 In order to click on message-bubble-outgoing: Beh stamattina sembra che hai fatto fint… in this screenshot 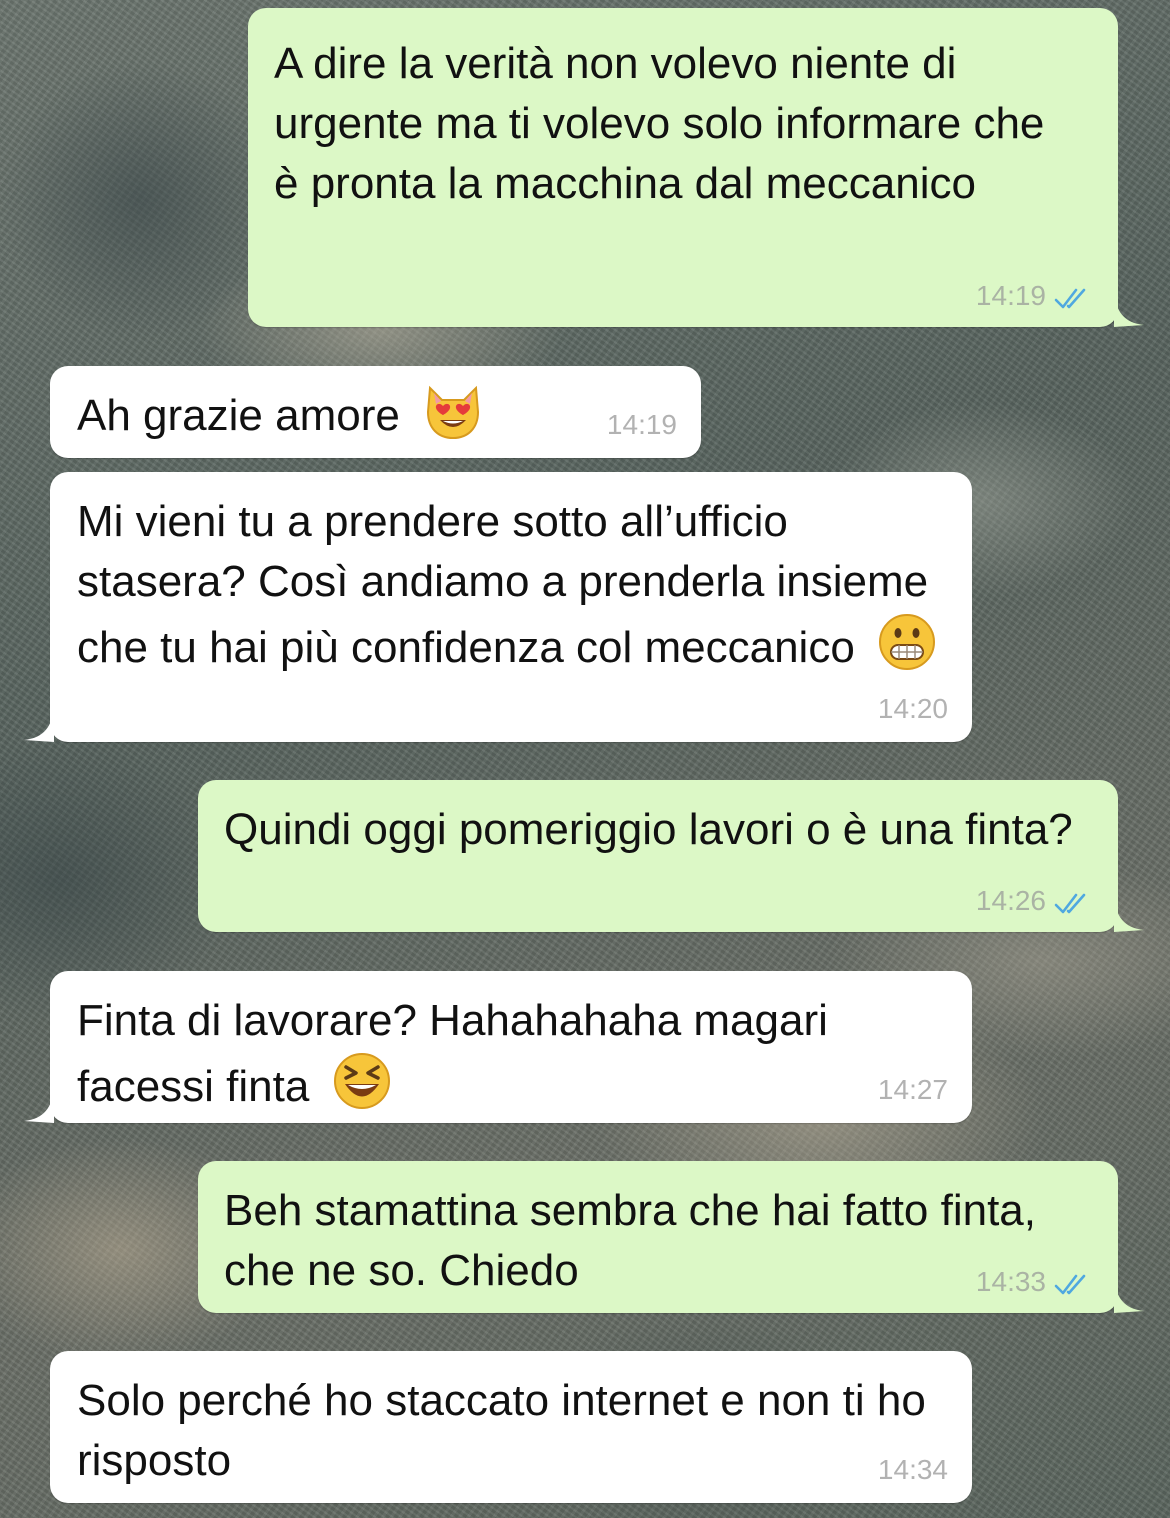, I will do `click(671, 1237)`.